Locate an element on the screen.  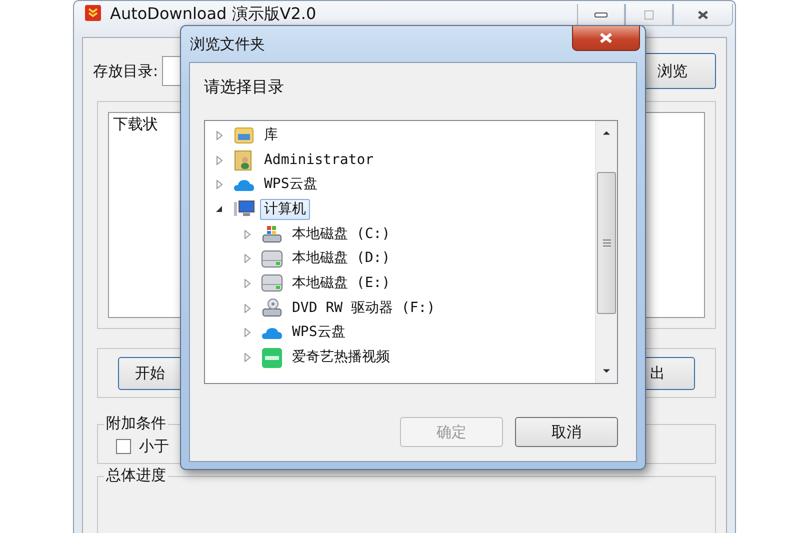
tree-item: 本地磁盘 (D:) is located at coordinates (341, 259).